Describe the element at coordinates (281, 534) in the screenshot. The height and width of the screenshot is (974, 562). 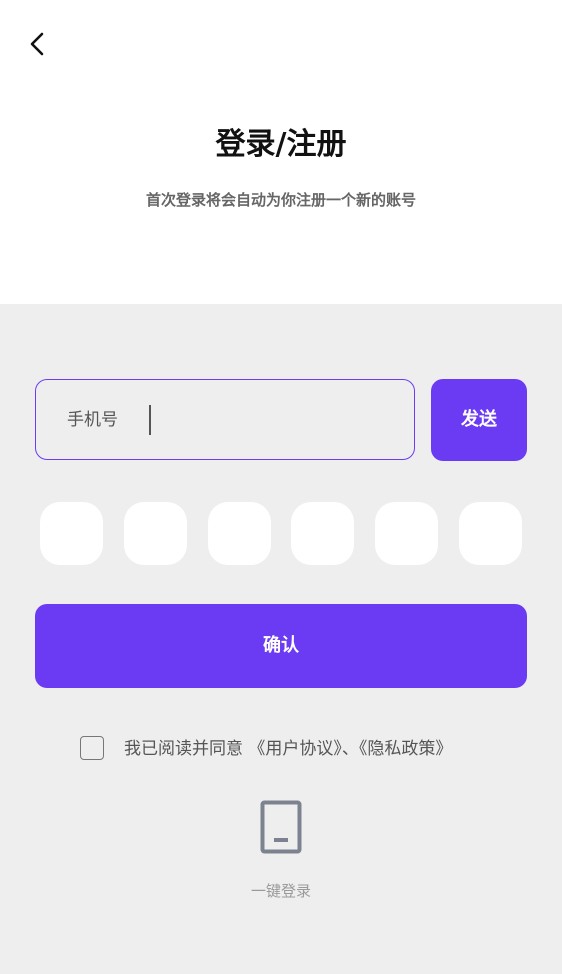
I see `verification-code-row` at that location.